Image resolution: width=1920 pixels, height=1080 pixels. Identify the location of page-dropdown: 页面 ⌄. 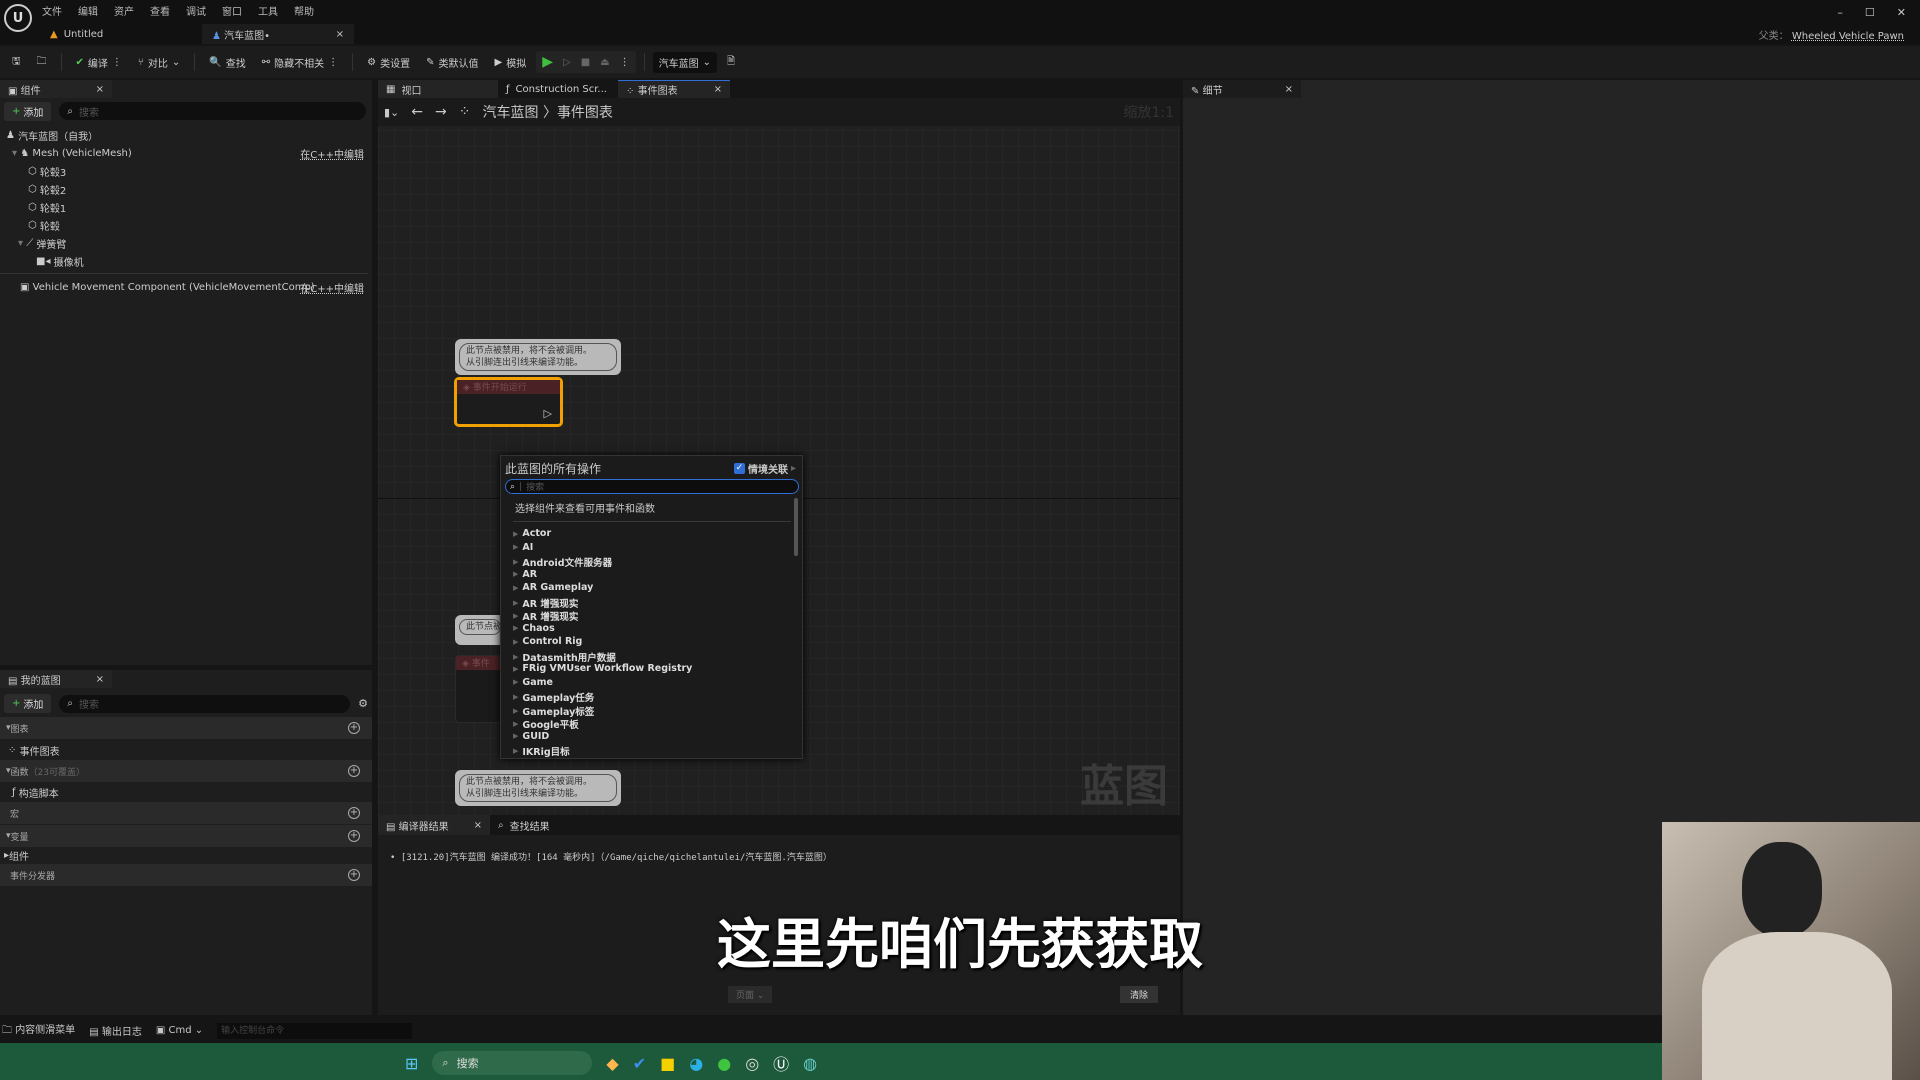
(750, 994).